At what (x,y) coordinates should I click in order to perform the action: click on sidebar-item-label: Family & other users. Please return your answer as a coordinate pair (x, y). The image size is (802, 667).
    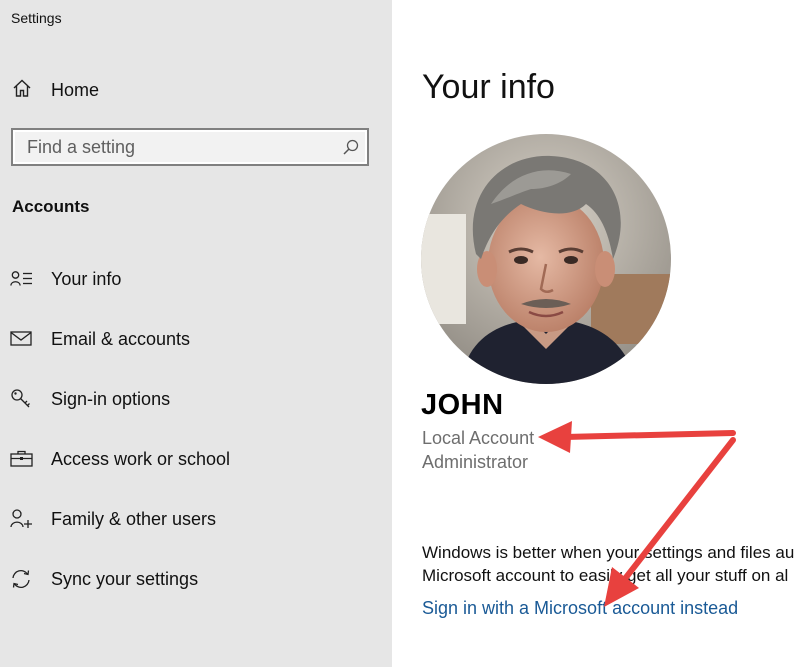
    Looking at the image, I should click on (134, 518).